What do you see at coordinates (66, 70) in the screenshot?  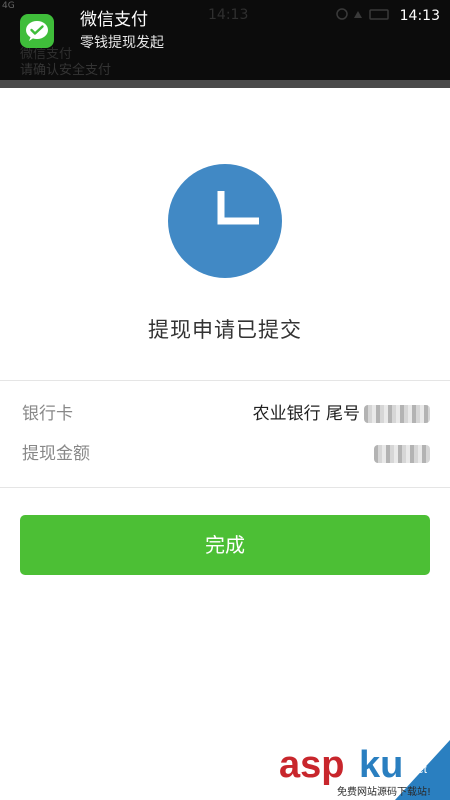 I see `background-page-subtitle: 请确认安全支付` at bounding box center [66, 70].